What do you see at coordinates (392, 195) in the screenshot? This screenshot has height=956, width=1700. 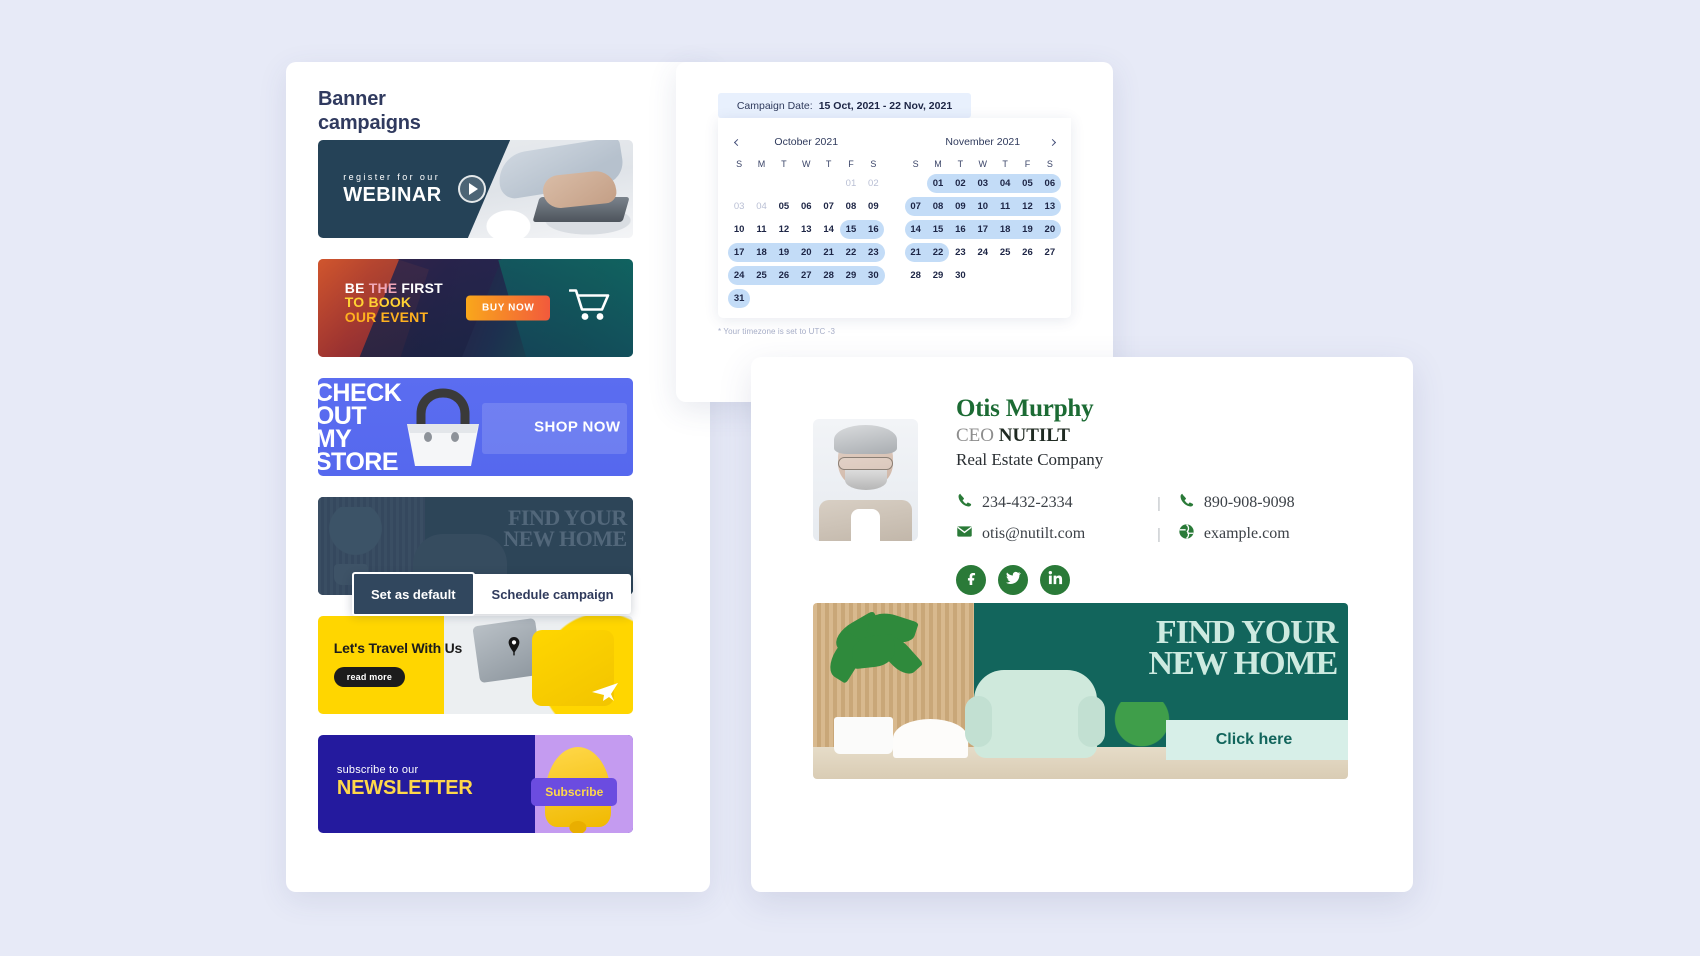 I see `webinar-title: WEBINAR` at bounding box center [392, 195].